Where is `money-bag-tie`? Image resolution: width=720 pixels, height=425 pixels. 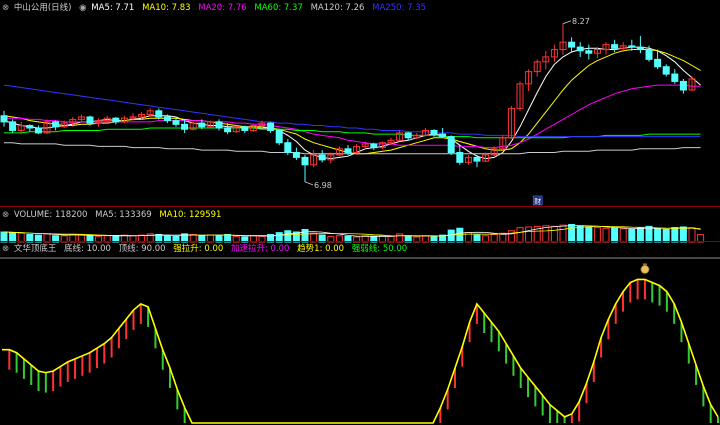 money-bag-tie is located at coordinates (644, 264).